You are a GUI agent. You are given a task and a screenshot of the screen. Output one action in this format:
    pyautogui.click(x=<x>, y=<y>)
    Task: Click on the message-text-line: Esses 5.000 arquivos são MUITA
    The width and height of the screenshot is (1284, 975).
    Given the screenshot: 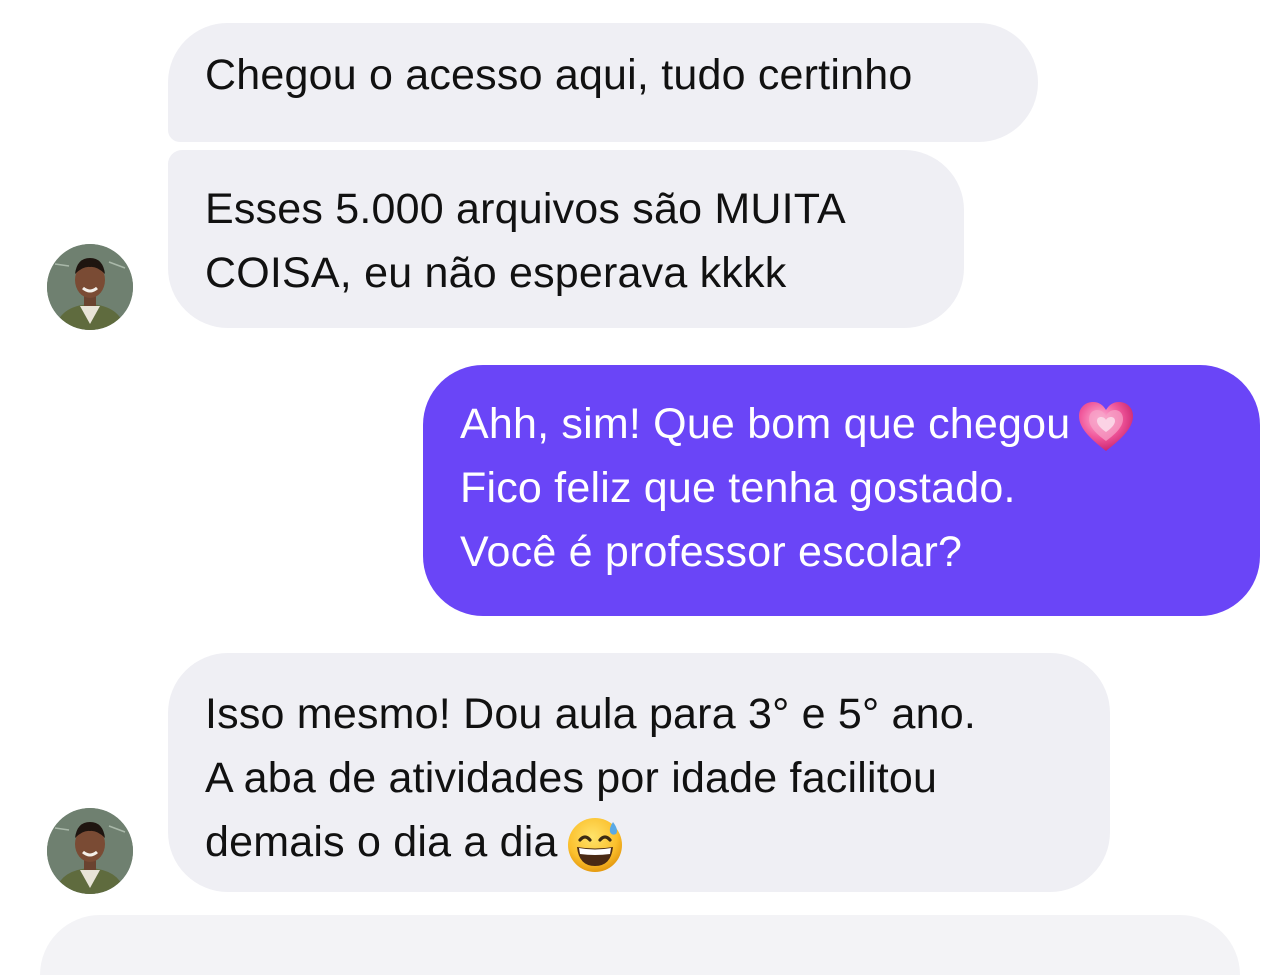 What is the action you would take?
    pyautogui.click(x=525, y=209)
    